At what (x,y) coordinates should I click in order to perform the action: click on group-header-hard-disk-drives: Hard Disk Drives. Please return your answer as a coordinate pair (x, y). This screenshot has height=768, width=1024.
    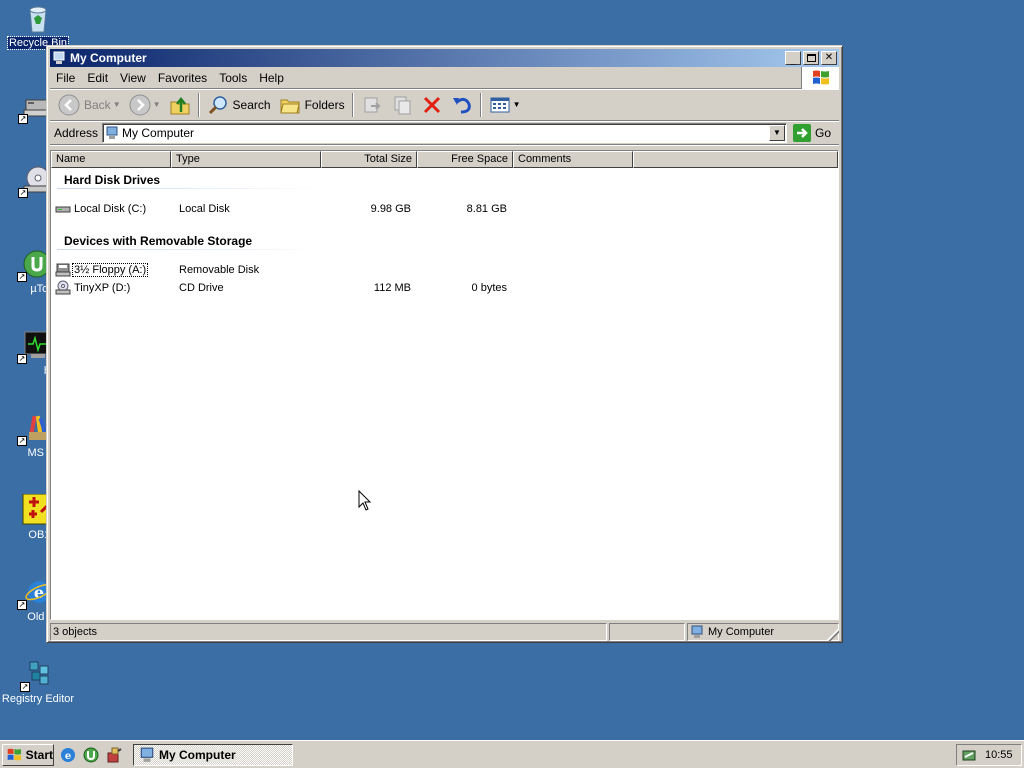
    Looking at the image, I should click on (112, 180).